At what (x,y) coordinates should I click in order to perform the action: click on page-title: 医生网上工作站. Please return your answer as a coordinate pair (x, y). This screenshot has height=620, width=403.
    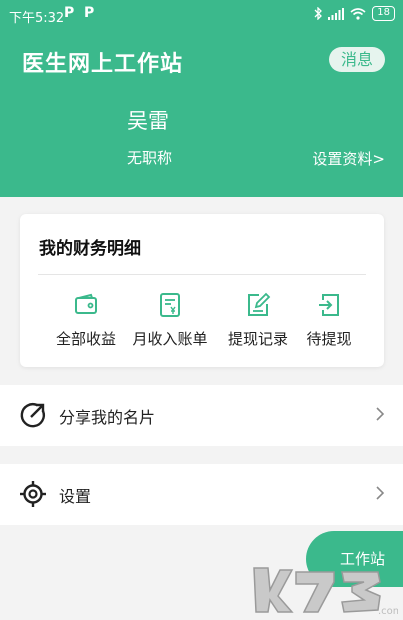
    Looking at the image, I should click on (103, 64).